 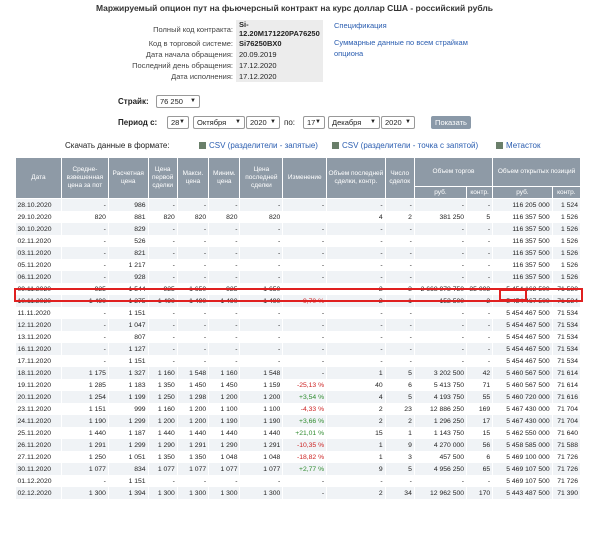 I want to click on table-cell: 24.11.2020, so click(x=38, y=421).